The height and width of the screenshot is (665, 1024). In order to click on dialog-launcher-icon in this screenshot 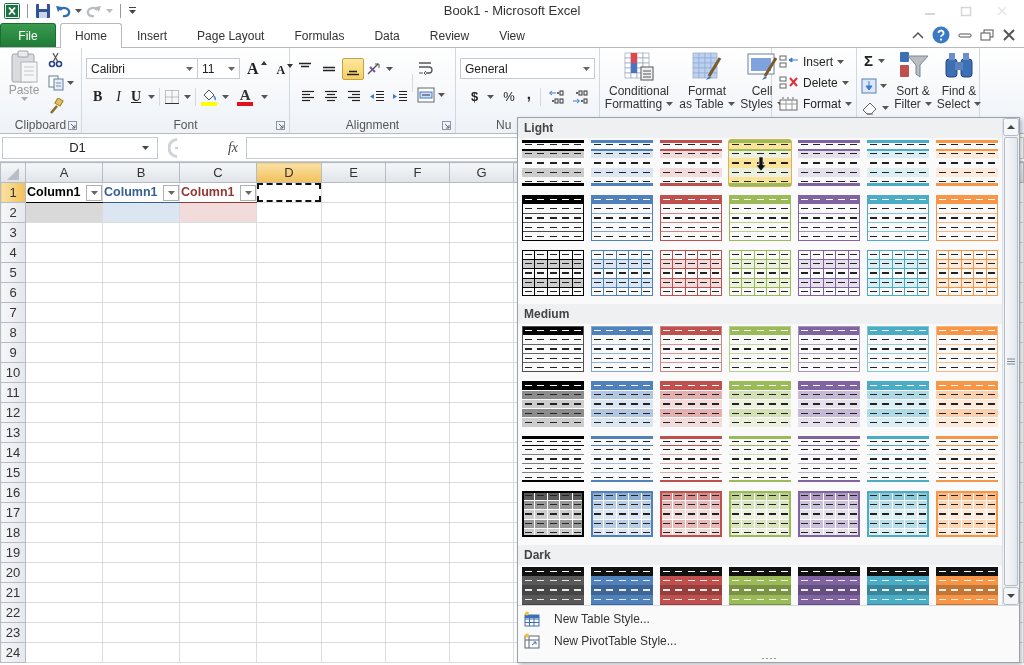, I will do `click(280, 125)`.